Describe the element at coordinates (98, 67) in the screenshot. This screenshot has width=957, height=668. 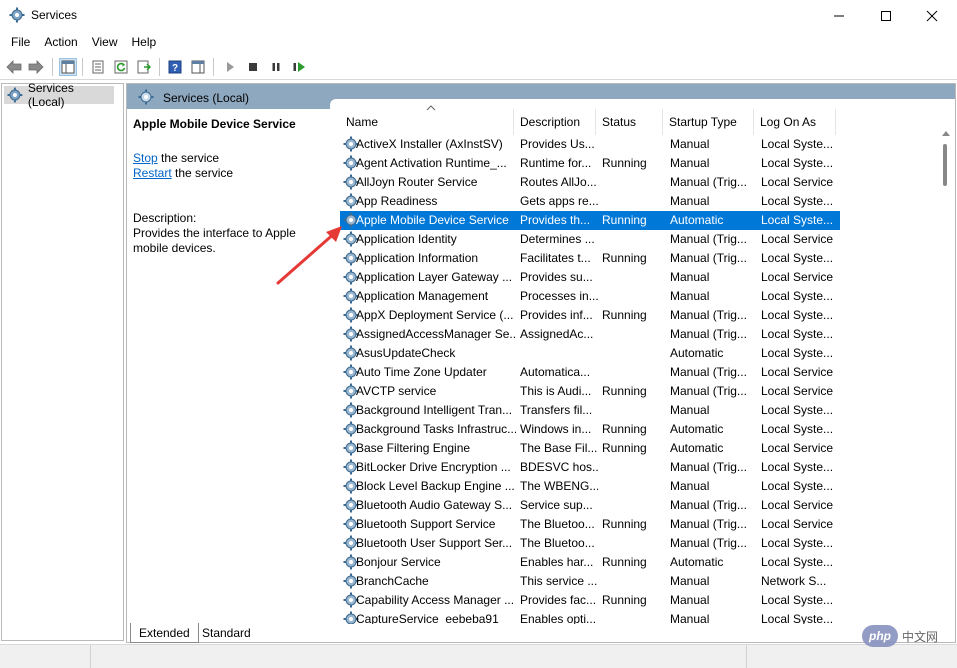
I see `properties-button` at that location.